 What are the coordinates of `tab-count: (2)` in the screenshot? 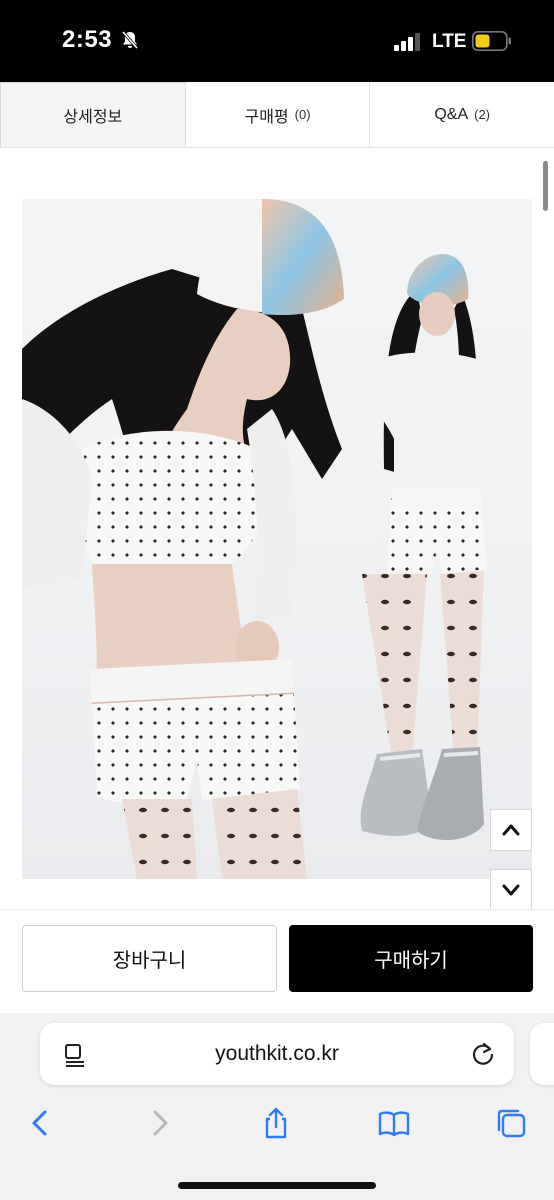 It's located at (482, 114).